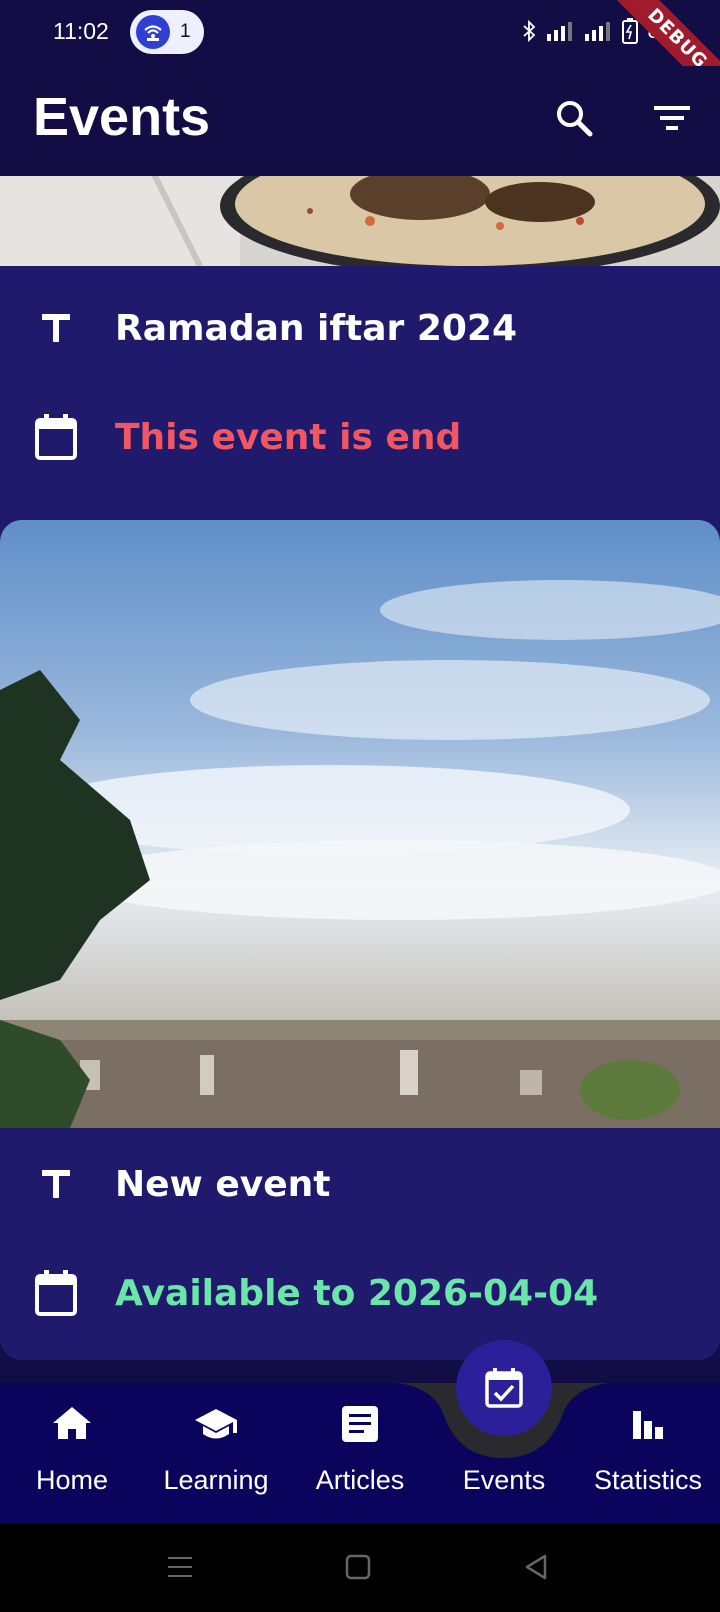  I want to click on bar-chart-icon, so click(648, 1425).